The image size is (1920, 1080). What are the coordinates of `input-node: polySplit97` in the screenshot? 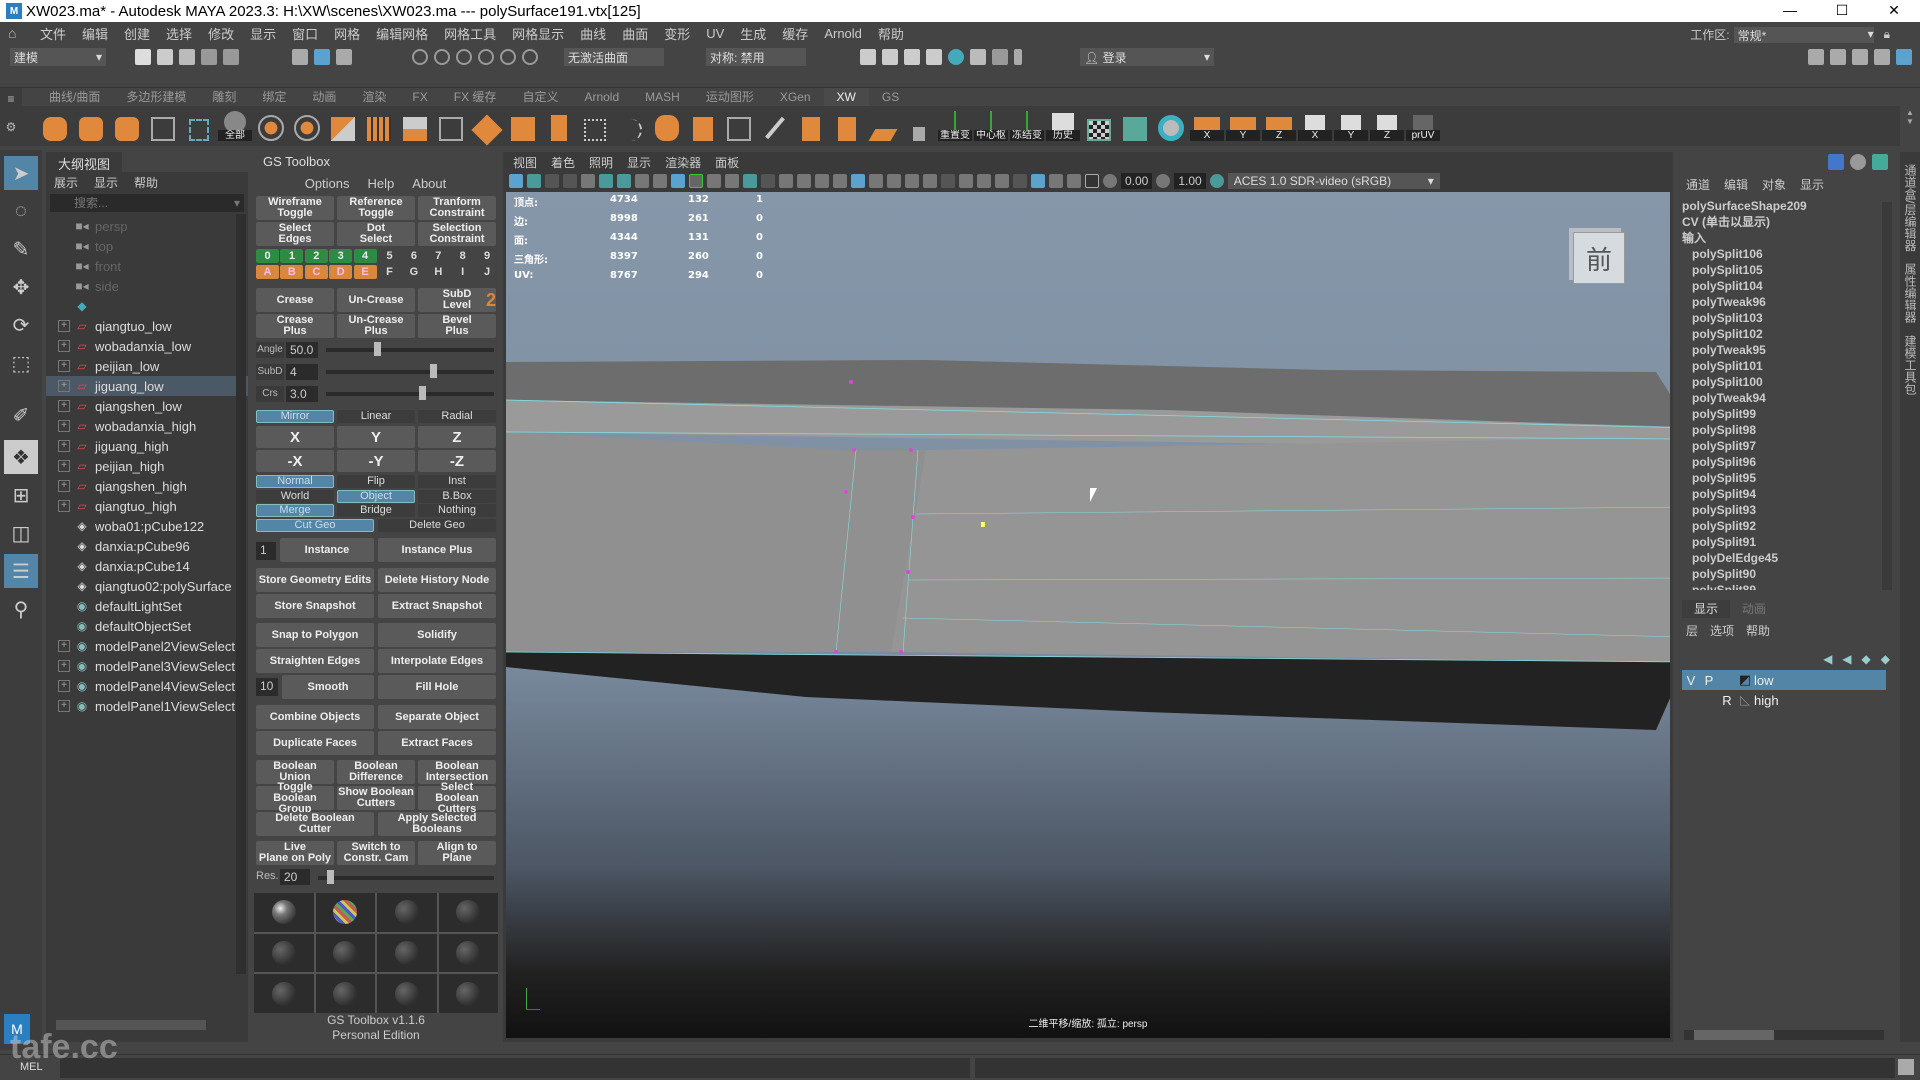 It's located at (1782, 446).